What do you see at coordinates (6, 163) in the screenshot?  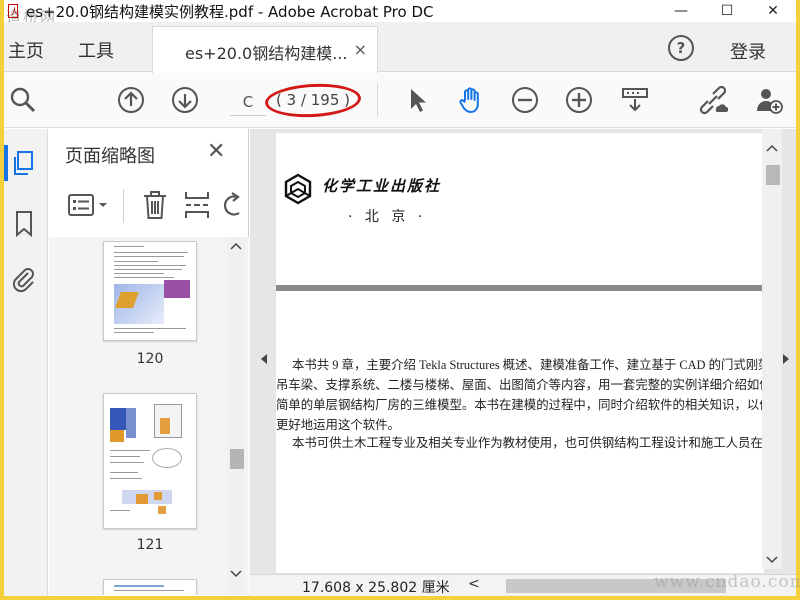 I see `active-indicator` at bounding box center [6, 163].